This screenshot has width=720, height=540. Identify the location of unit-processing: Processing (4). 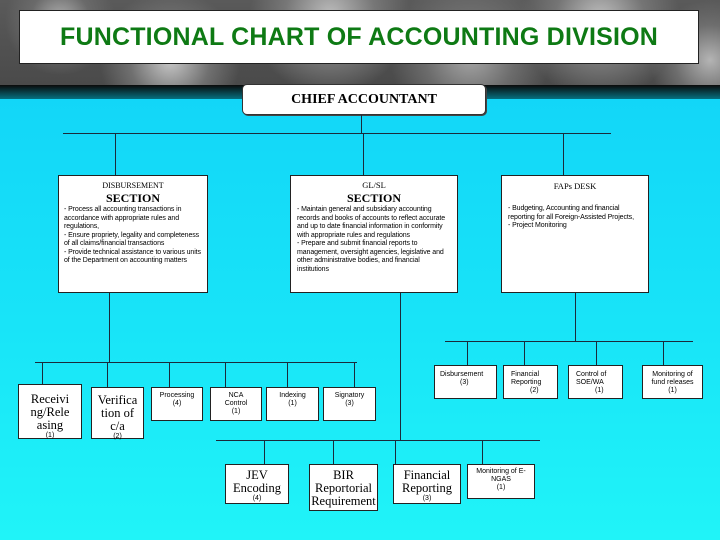
(177, 404).